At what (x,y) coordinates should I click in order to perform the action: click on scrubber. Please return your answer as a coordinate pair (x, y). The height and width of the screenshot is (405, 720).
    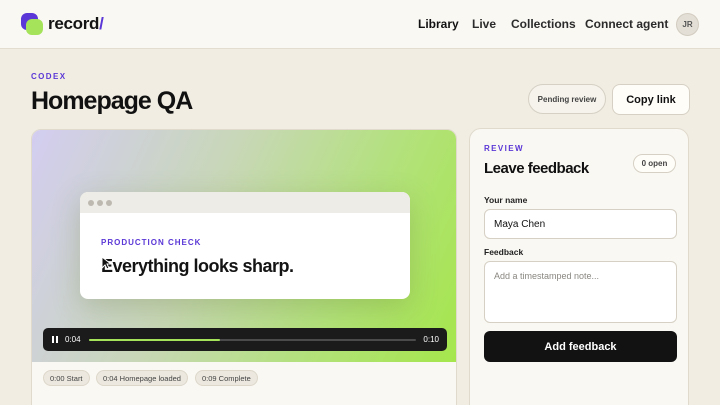
    Looking at the image, I should click on (252, 340).